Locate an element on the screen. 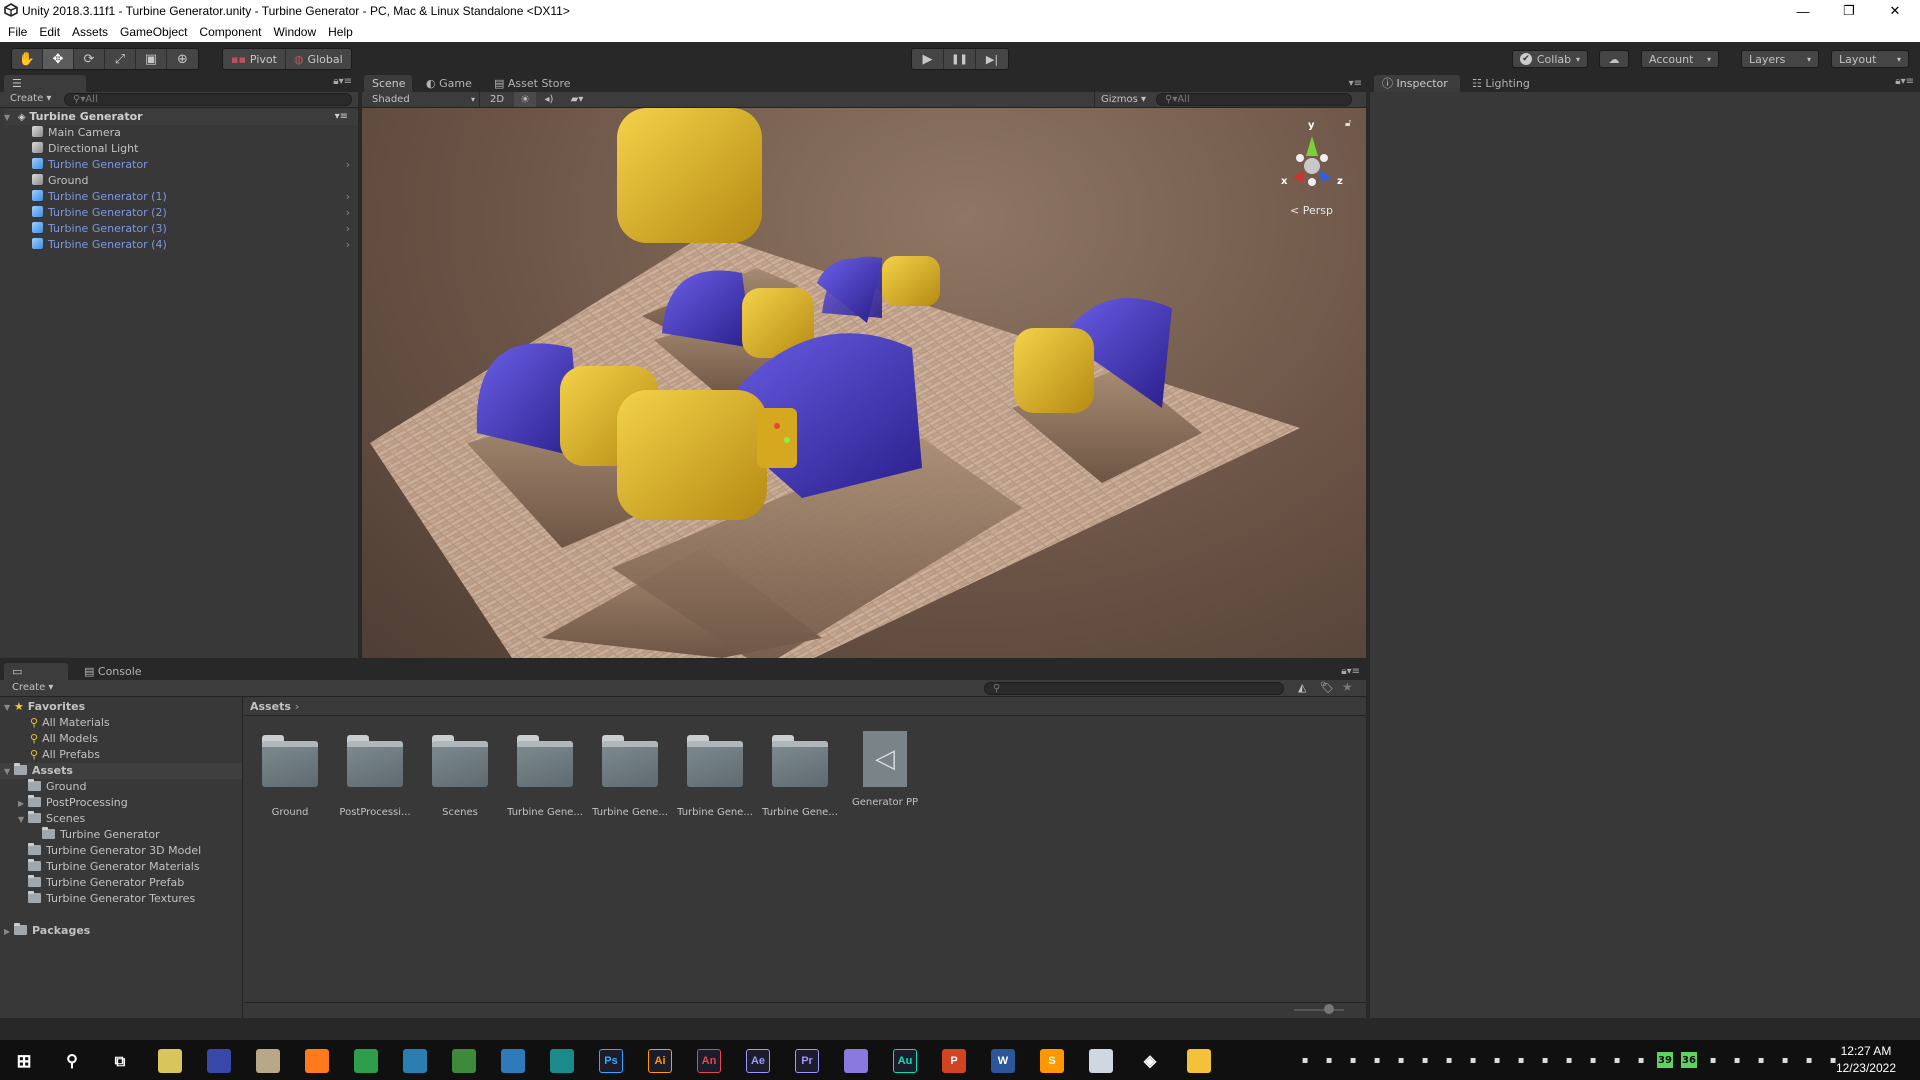  acrobat-tray-icon: ▪ is located at coordinates (1569, 1060).